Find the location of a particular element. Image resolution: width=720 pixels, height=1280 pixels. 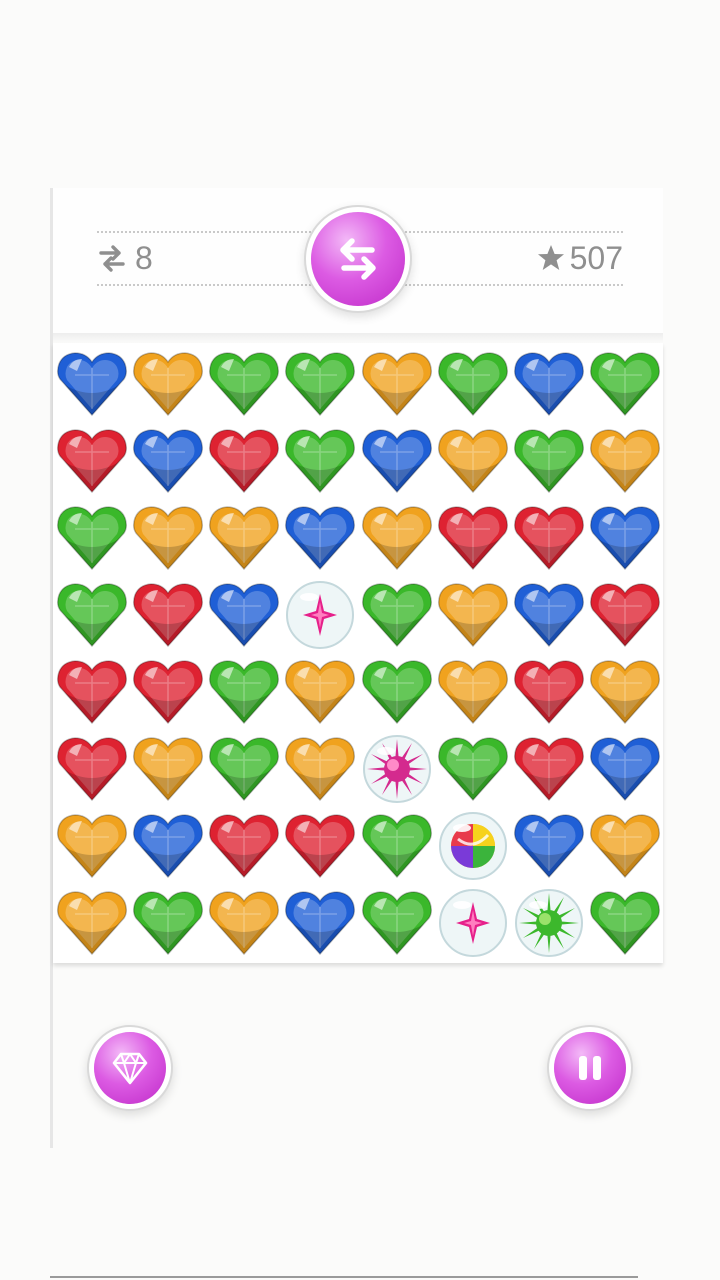

moves-counter: 8 is located at coordinates (125, 258).